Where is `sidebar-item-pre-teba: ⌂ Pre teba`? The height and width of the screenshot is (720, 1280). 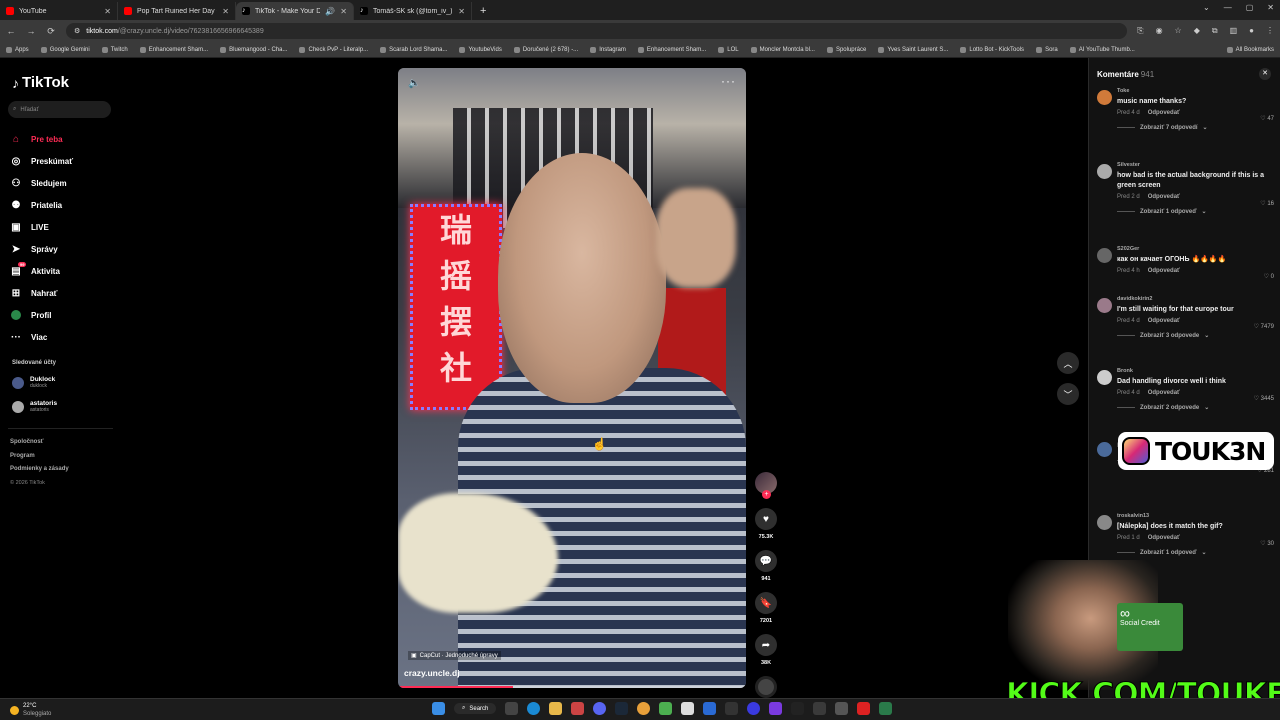
sidebar-item-pre-teba: ⌂ Pre teba is located at coordinates (41, 139).